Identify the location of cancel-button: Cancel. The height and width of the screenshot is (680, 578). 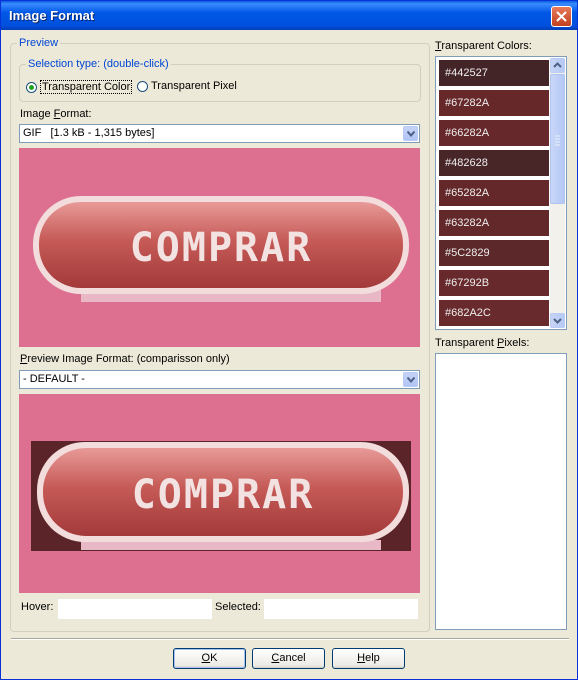
(288, 658).